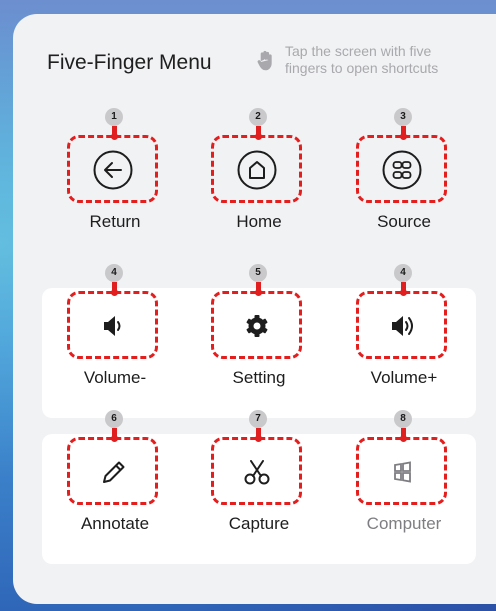 This screenshot has width=496, height=611. I want to click on home-icon, so click(257, 170).